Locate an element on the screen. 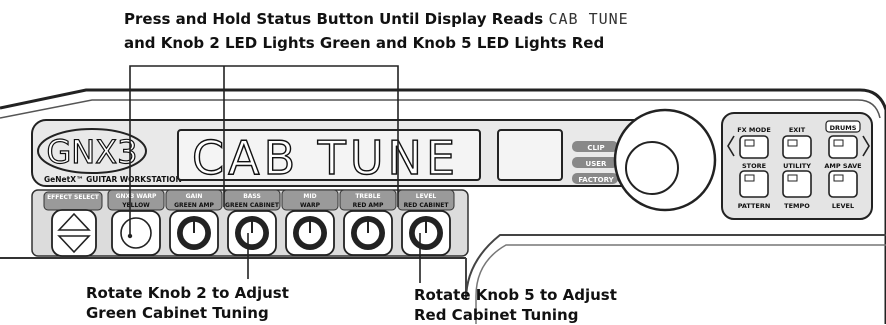  knob2-caption-line1: Rotate Knob 2 to Adjust is located at coordinates (187, 293).